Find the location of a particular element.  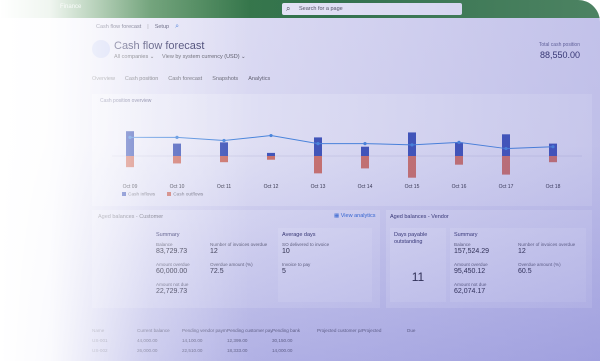

table-cell: US-002 is located at coordinates (100, 350).